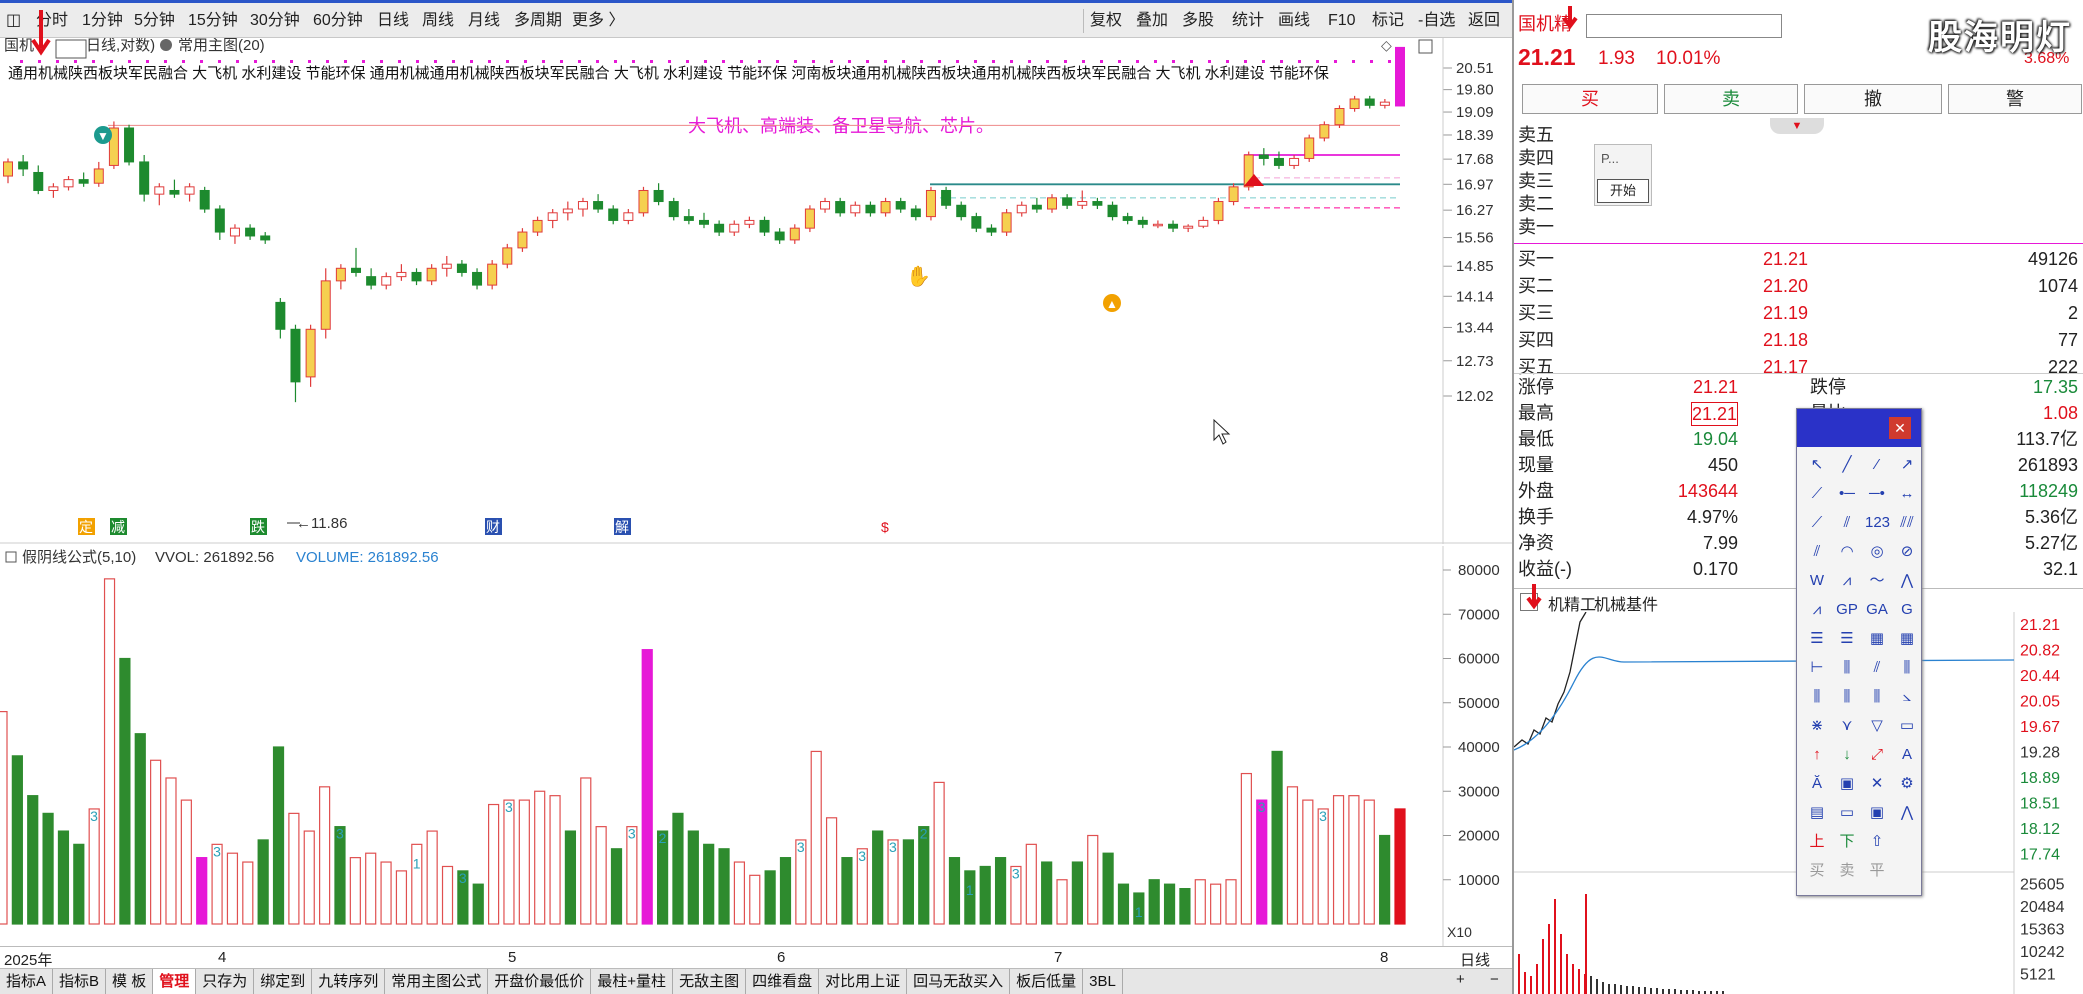 Image resolution: width=2083 pixels, height=994 pixels. Describe the element at coordinates (1388, 21) in the screenshot. I see `mark-button: 标记` at that location.